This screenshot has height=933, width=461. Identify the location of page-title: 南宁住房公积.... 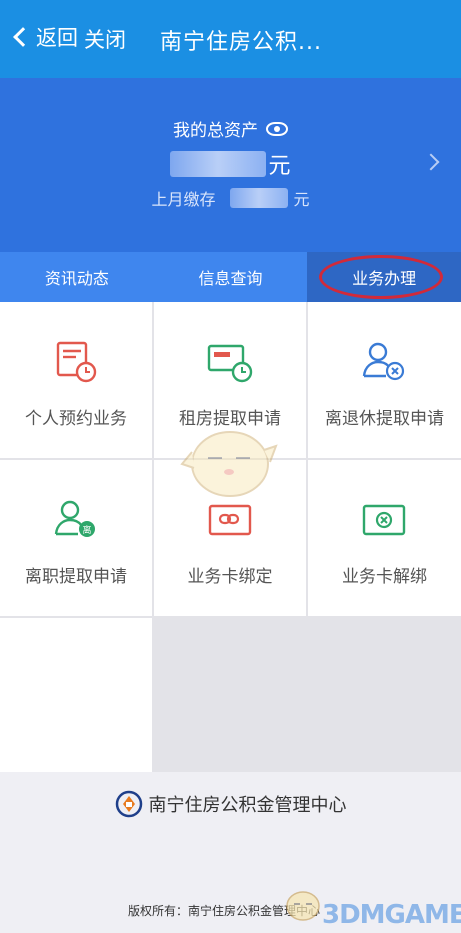
(241, 42).